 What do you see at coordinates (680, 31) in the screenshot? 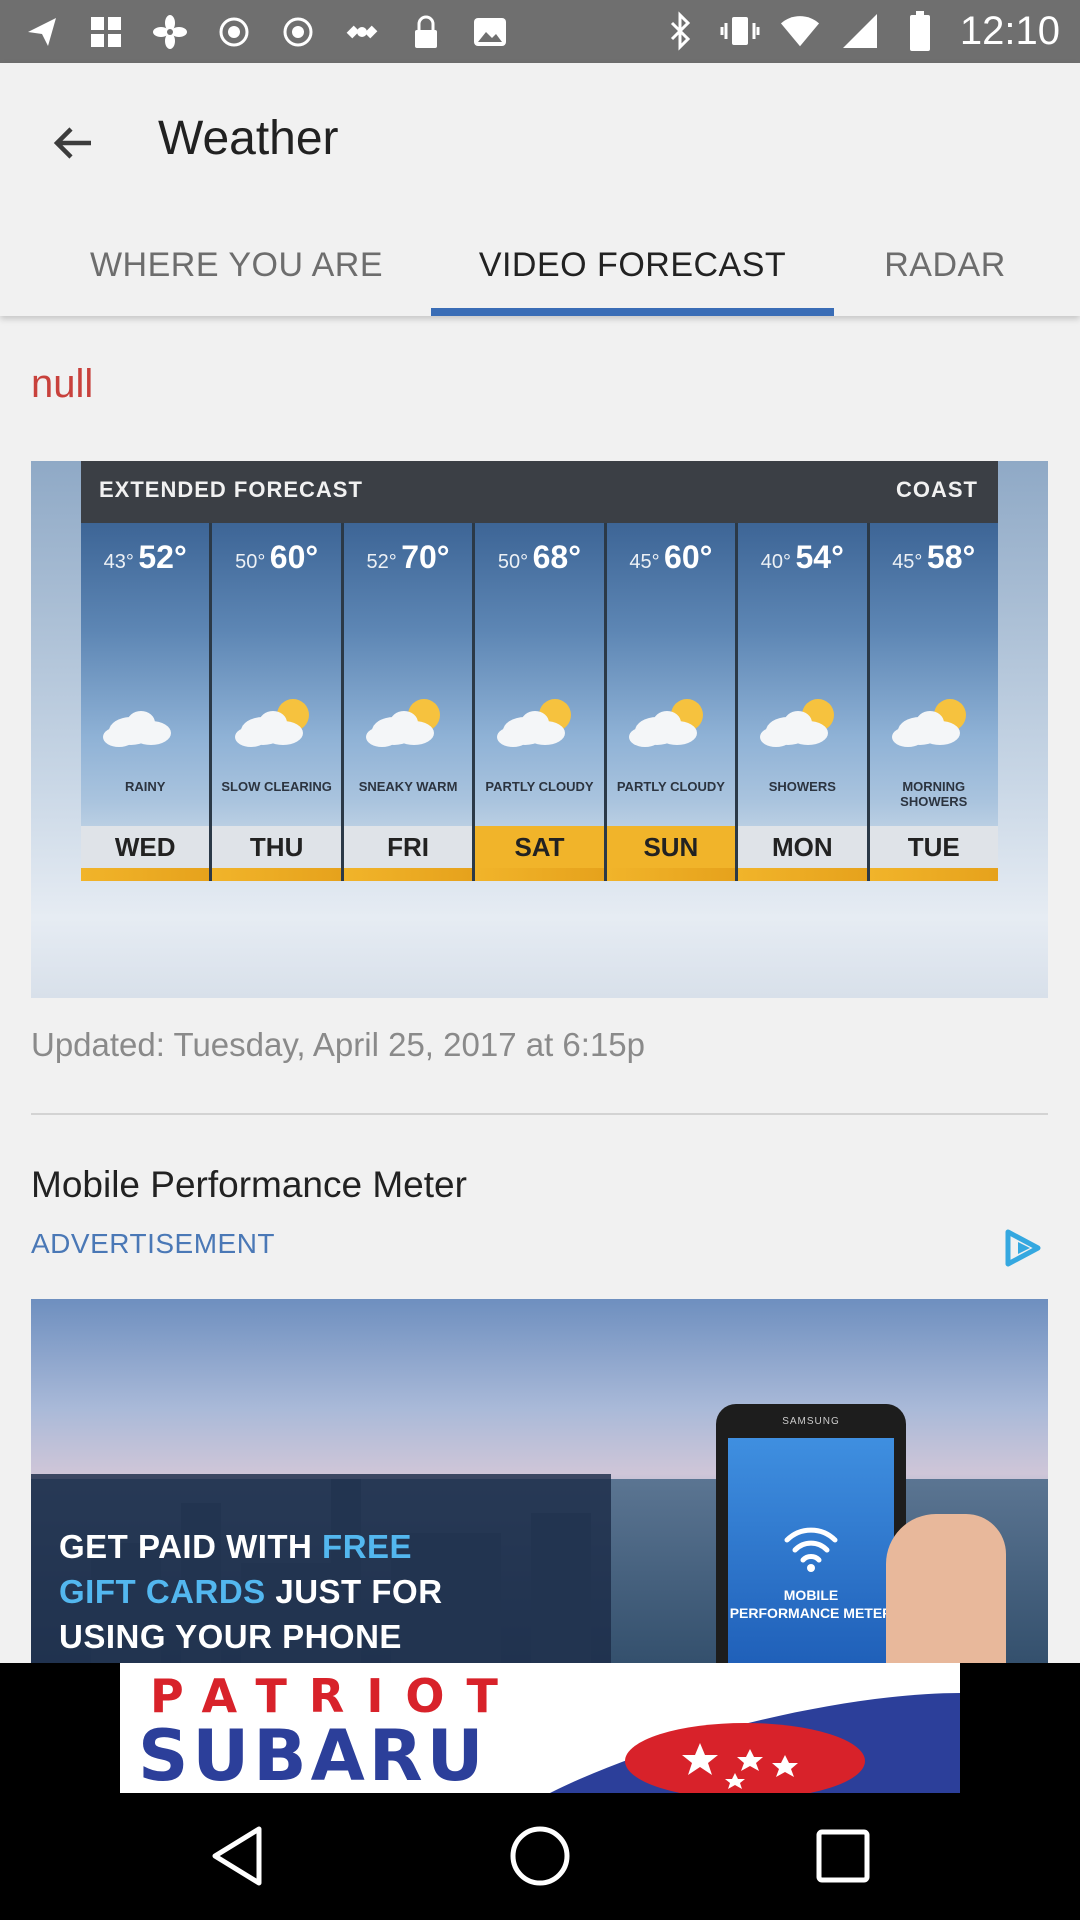
I see `bluetooth-icon` at bounding box center [680, 31].